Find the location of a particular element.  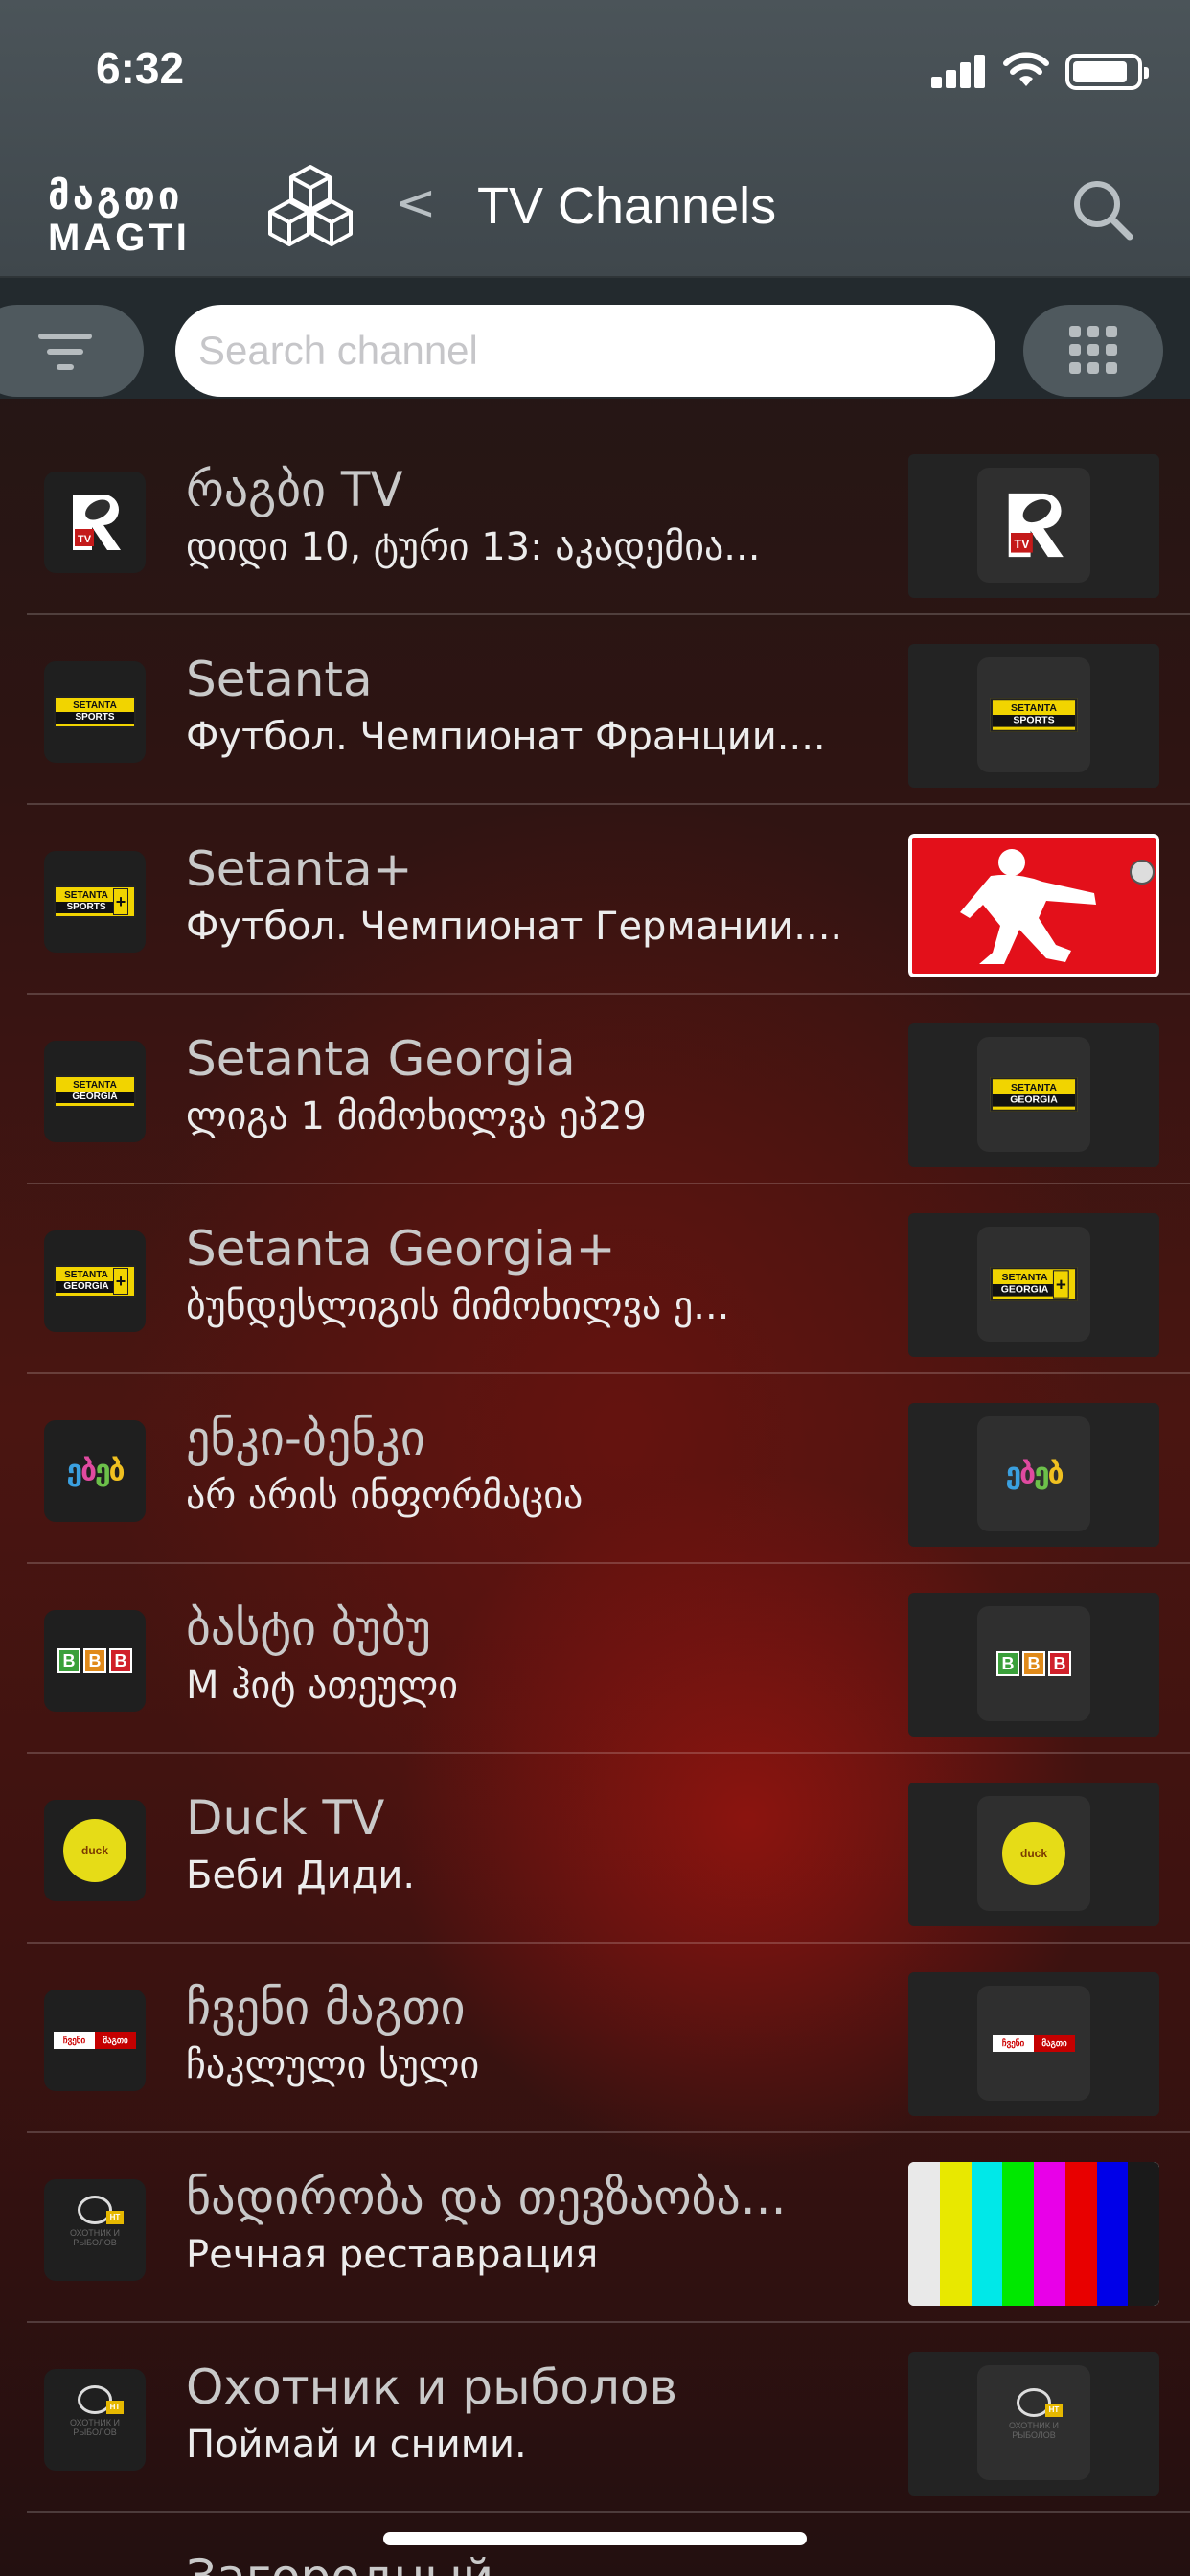

grid-view-button is located at coordinates (1093, 351).